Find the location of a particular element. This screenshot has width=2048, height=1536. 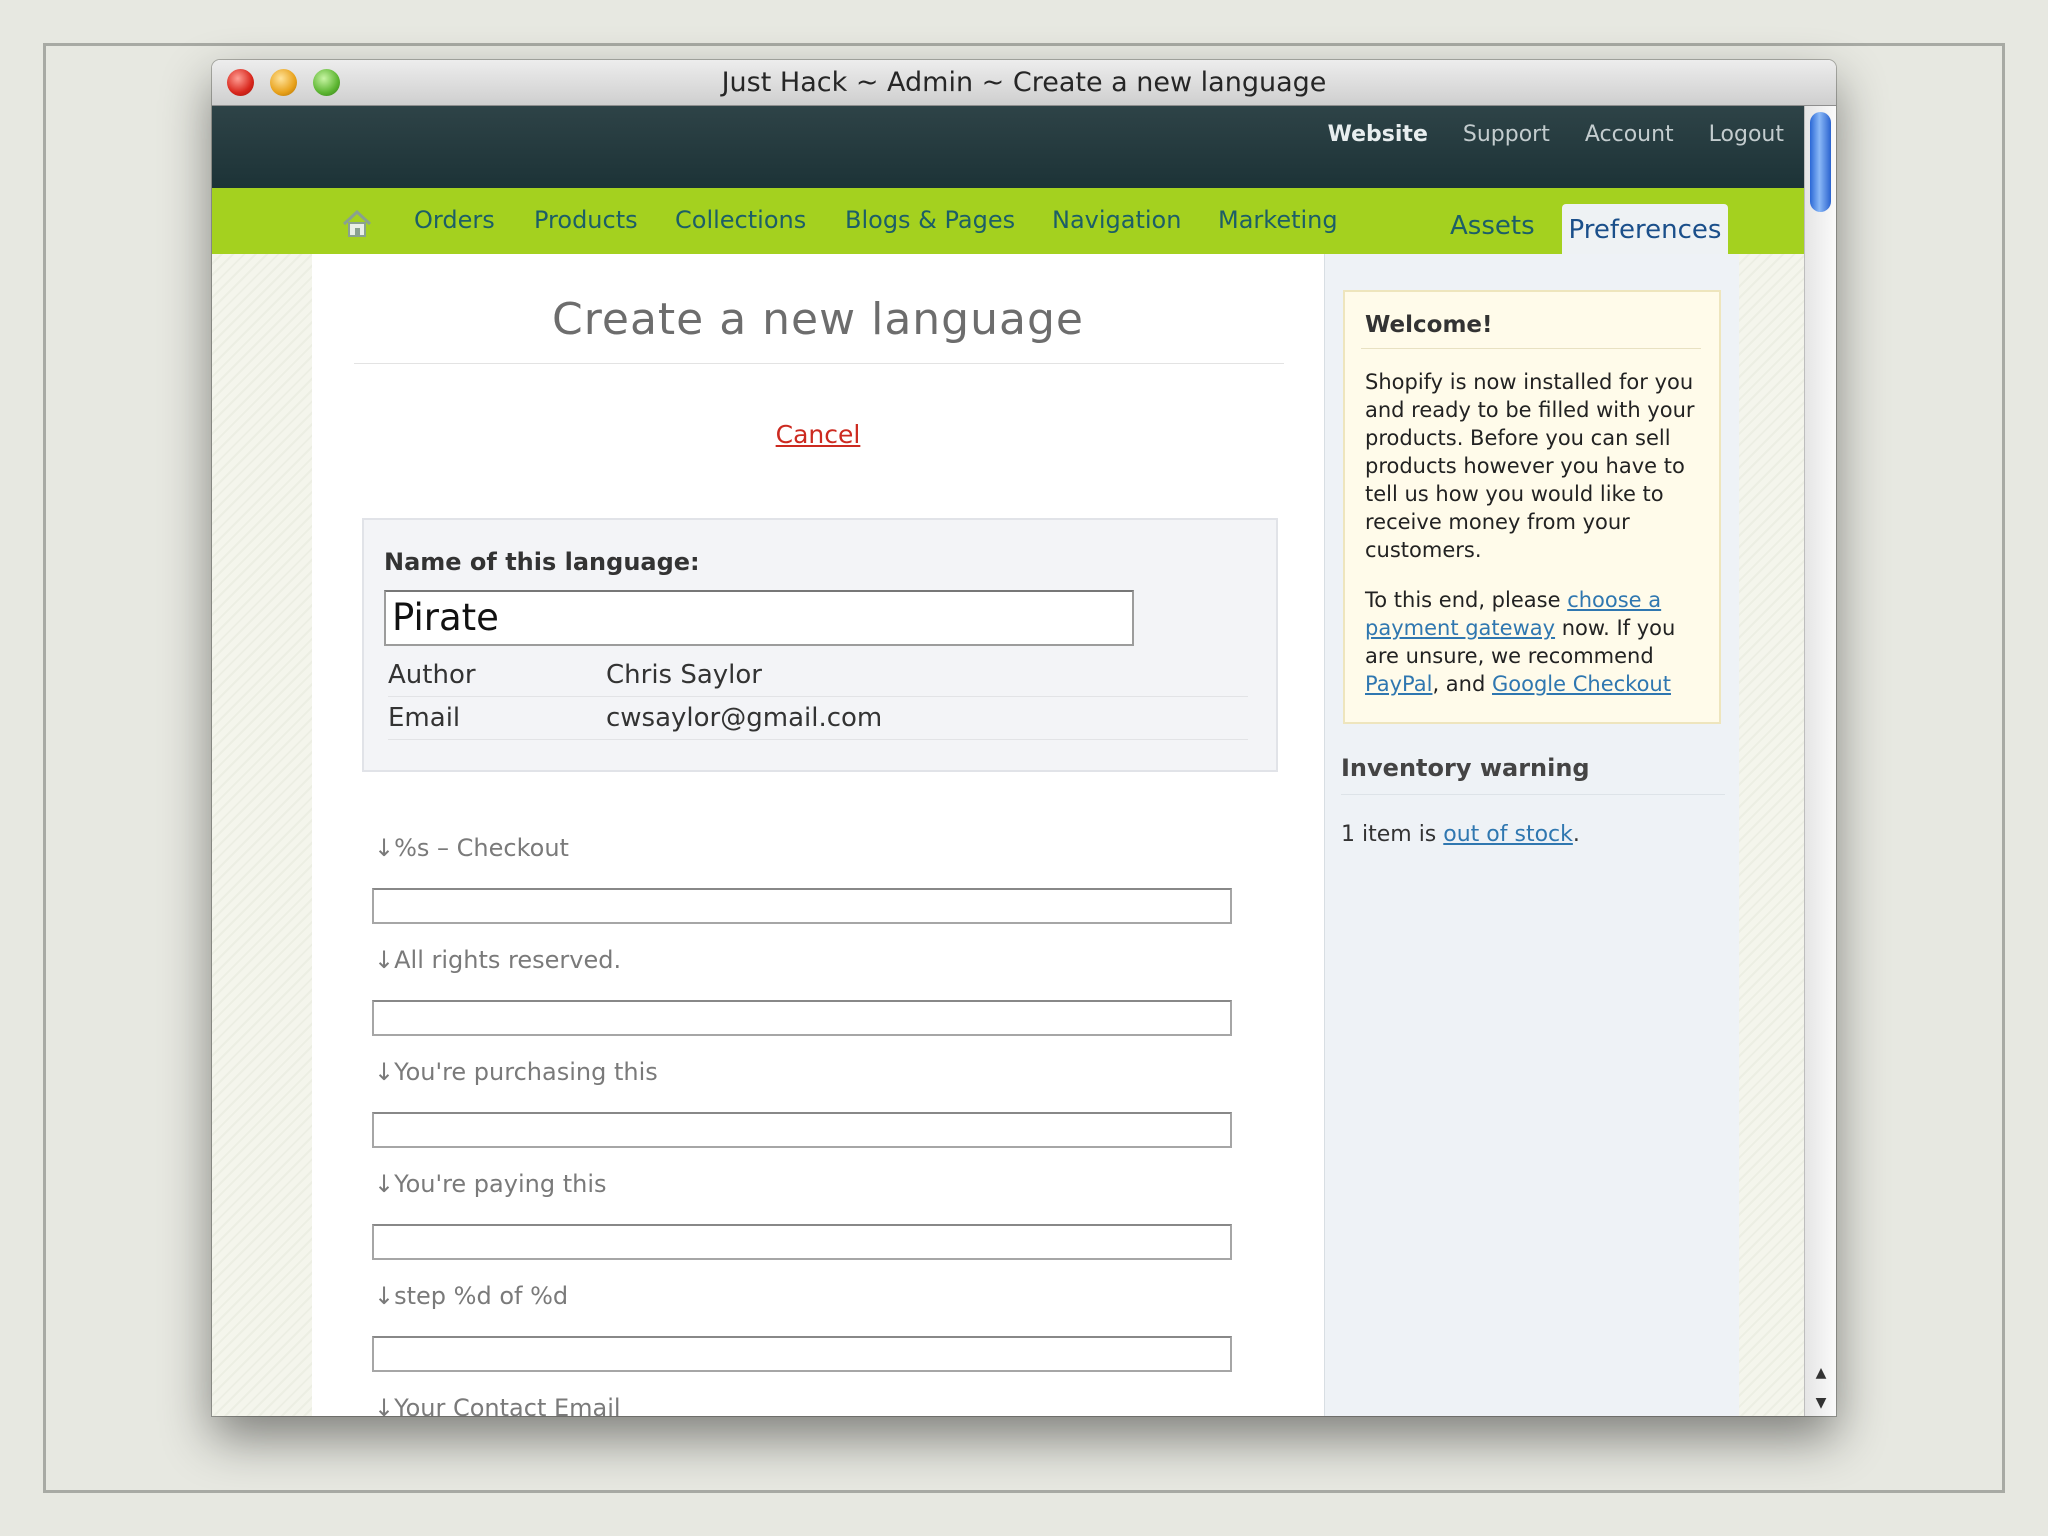

page-title: Create a new language is located at coordinates (818, 319).